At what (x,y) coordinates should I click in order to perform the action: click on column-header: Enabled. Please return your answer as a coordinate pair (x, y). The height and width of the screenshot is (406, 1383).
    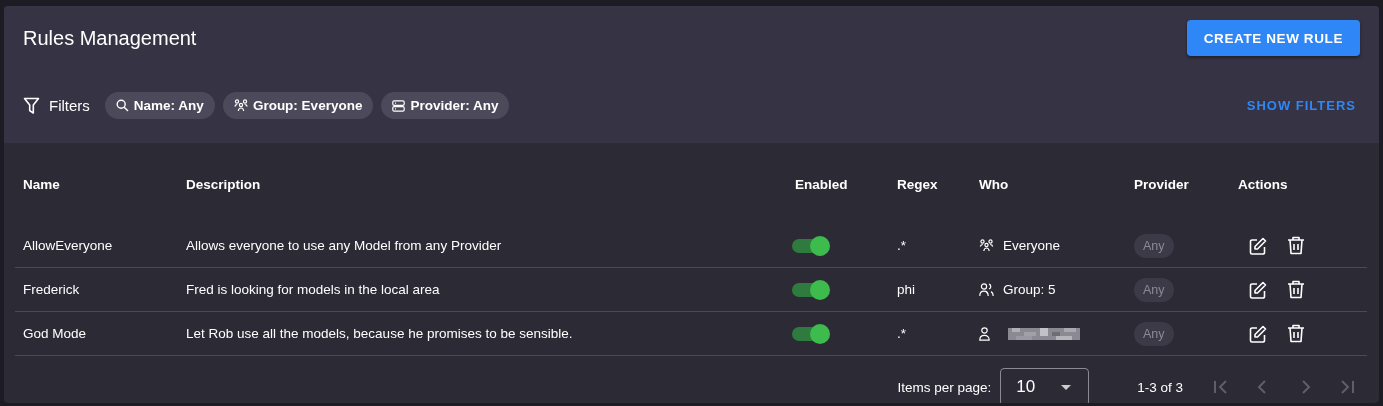
    Looking at the image, I should click on (822, 184).